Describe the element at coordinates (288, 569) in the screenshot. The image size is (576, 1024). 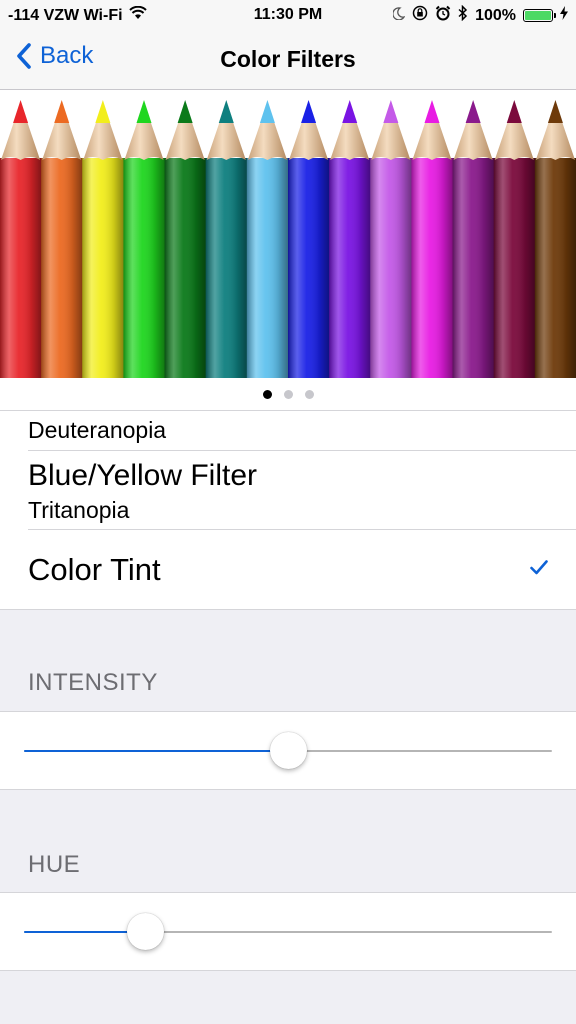
I see `filter-row-color-tint: Color Tint` at that location.